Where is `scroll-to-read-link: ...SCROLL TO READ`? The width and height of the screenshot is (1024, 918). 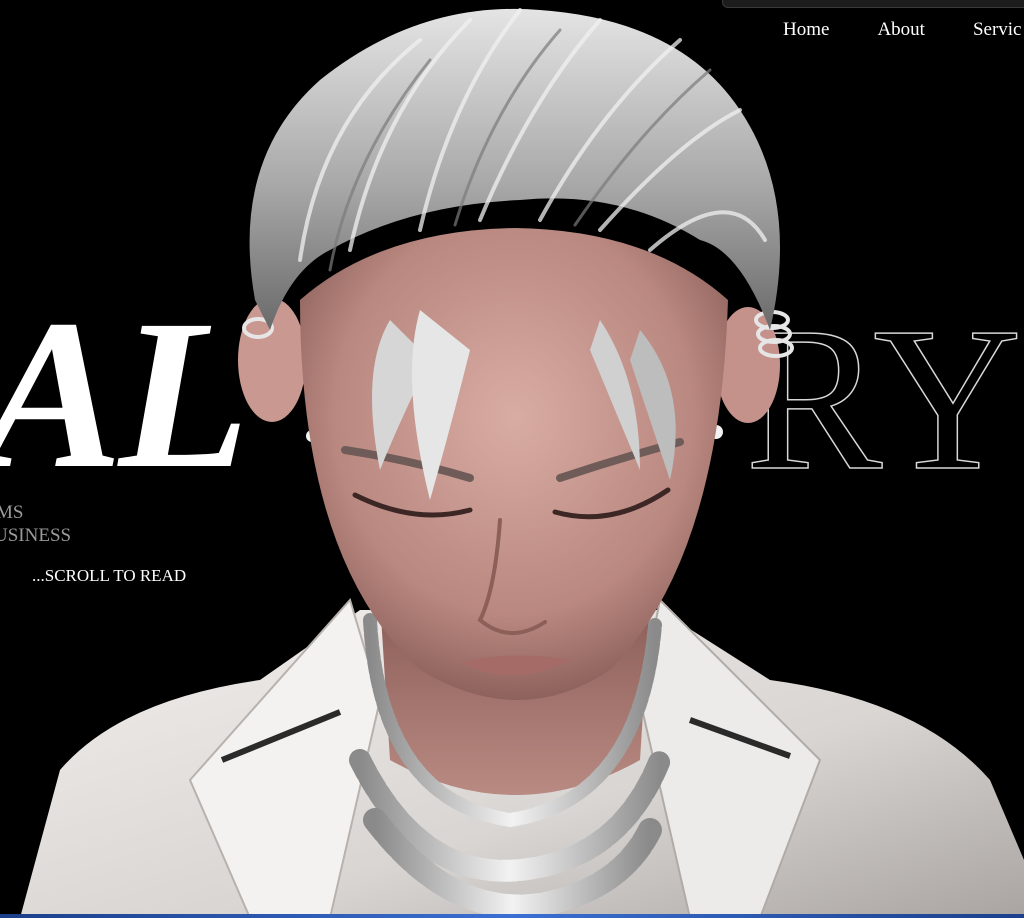 scroll-to-read-link: ...SCROLL TO READ is located at coordinates (109, 576).